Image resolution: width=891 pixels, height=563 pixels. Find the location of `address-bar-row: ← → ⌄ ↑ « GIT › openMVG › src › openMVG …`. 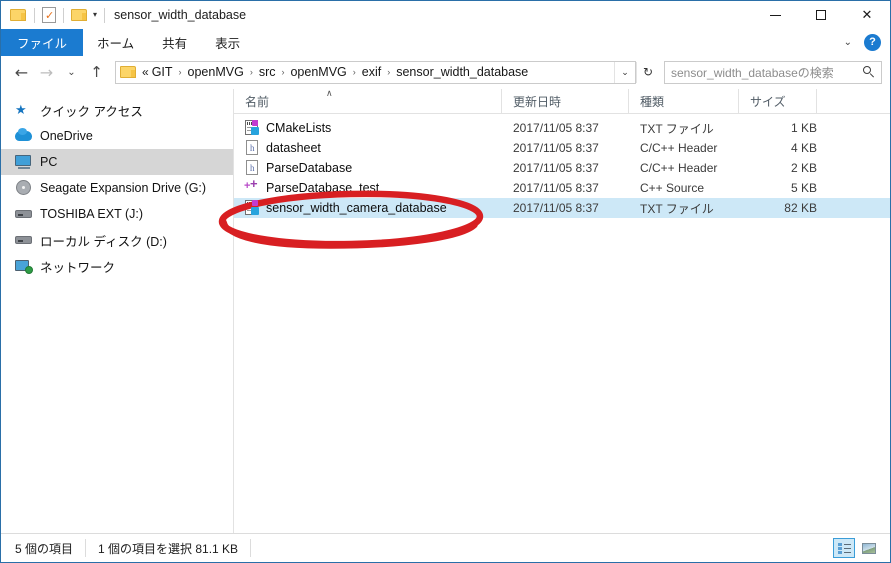

address-bar-row: ← → ⌄ ↑ « GIT › openMVG › src › openMVG … is located at coordinates (445, 72).